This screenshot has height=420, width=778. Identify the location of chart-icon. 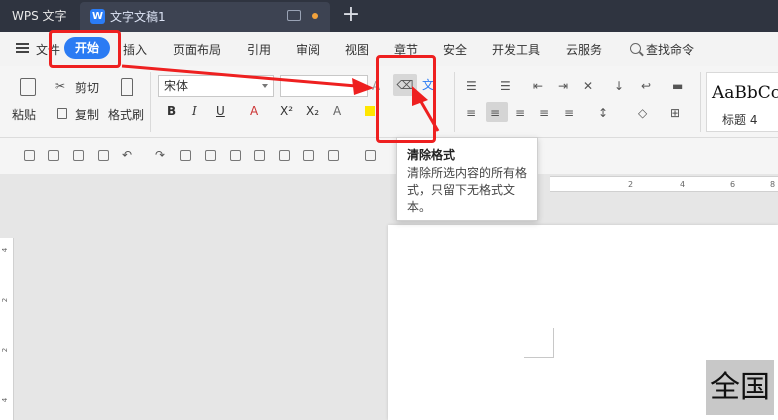
(333, 155).